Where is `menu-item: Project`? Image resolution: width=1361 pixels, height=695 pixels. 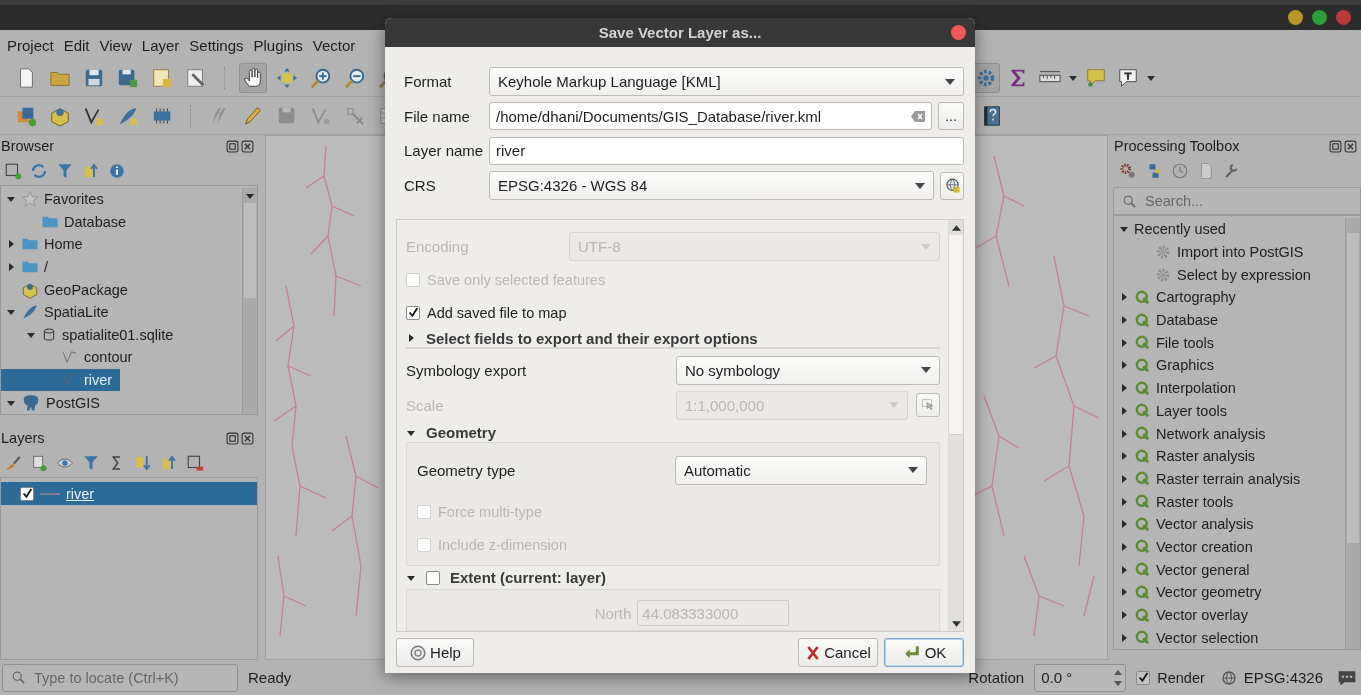
menu-item: Project is located at coordinates (30, 45).